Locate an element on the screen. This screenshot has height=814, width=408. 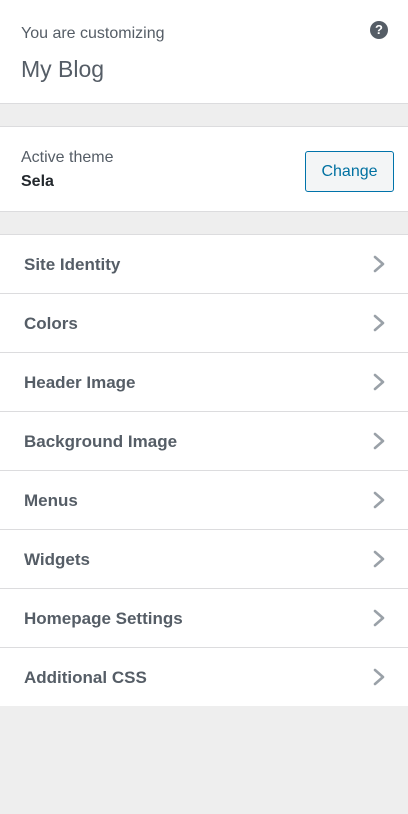
customizer-header: You are customizing My Blog ? is located at coordinates (204, 52).